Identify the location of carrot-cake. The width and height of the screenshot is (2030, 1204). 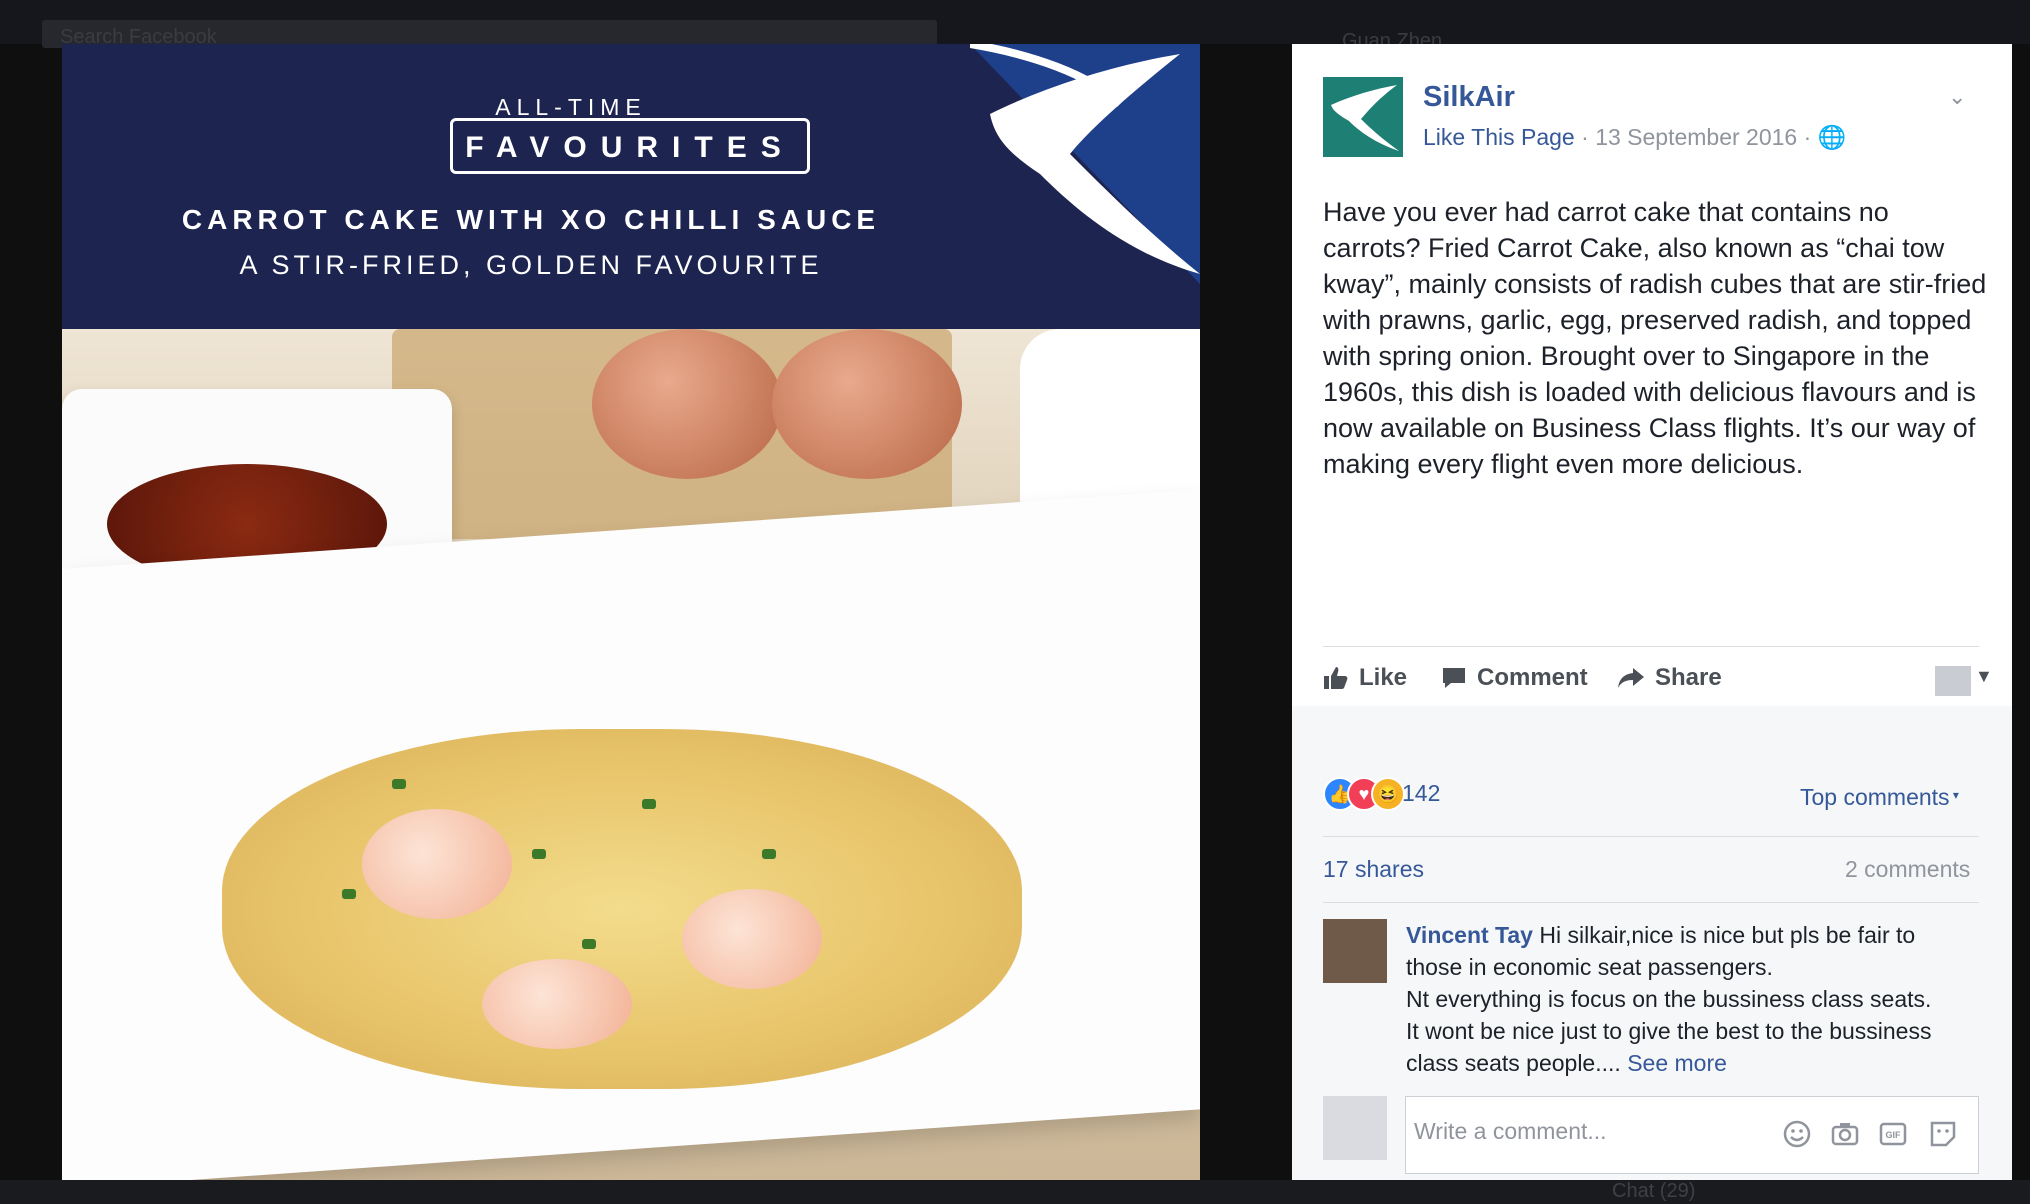
(622, 909).